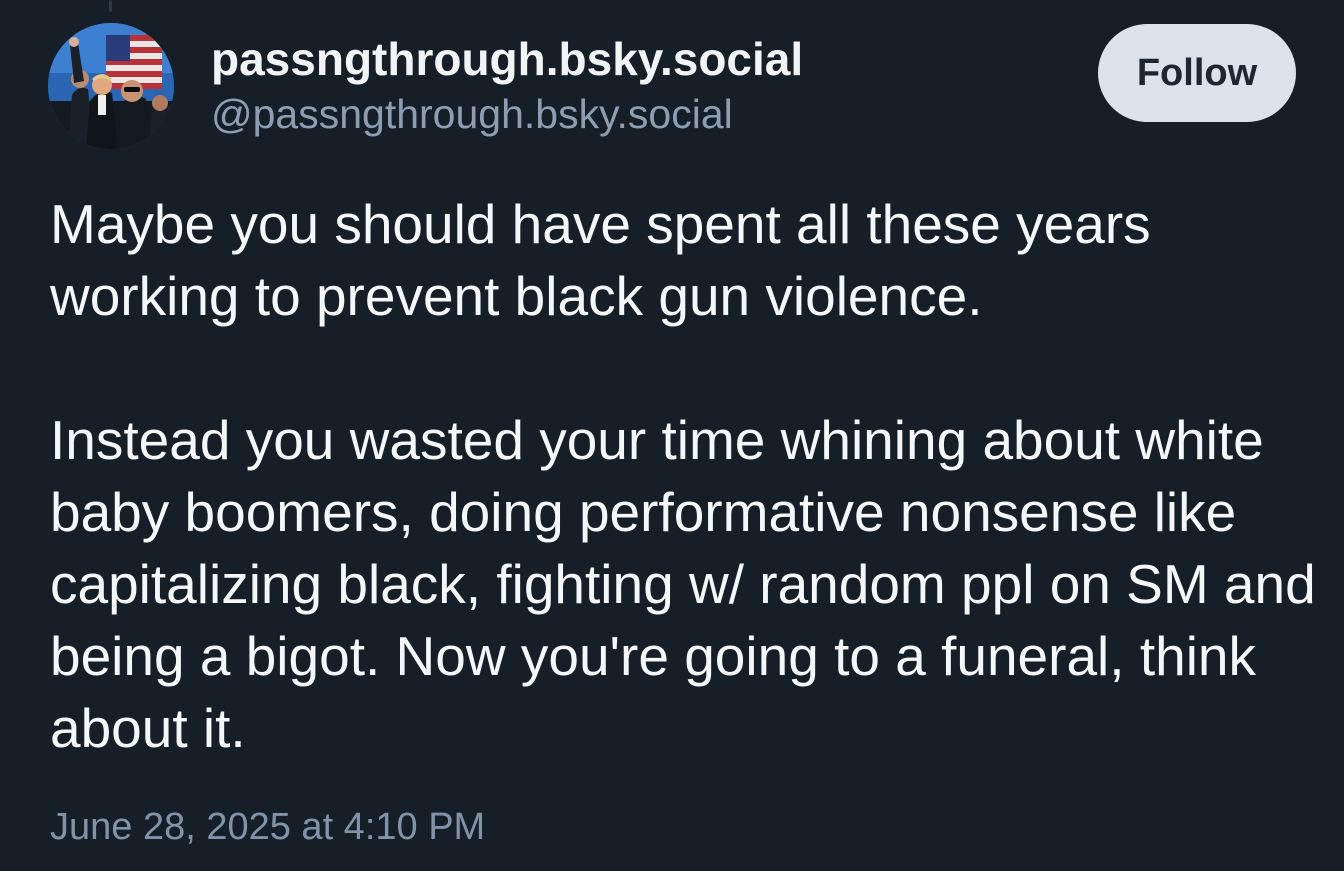  What do you see at coordinates (1197, 73) in the screenshot?
I see `follow-button: Follow` at bounding box center [1197, 73].